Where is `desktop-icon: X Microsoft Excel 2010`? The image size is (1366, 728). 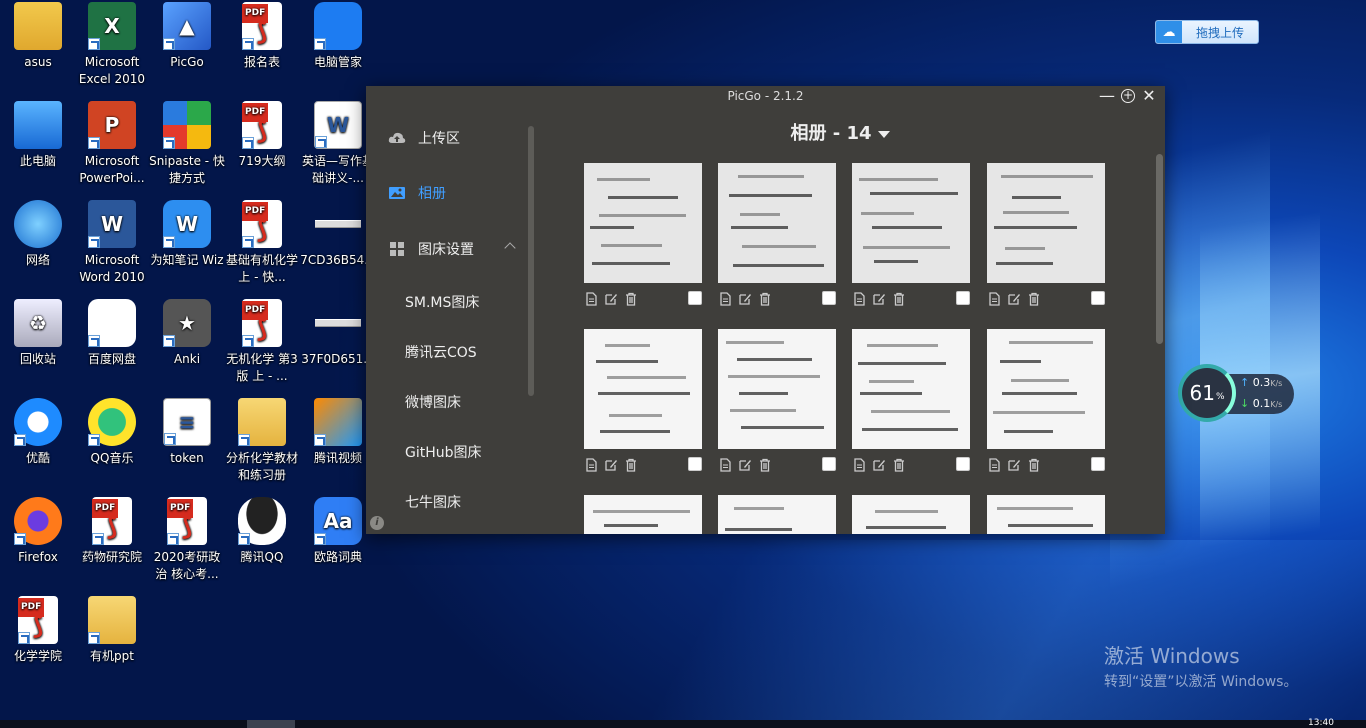 desktop-icon: X Microsoft Excel 2010 is located at coordinates (112, 45).